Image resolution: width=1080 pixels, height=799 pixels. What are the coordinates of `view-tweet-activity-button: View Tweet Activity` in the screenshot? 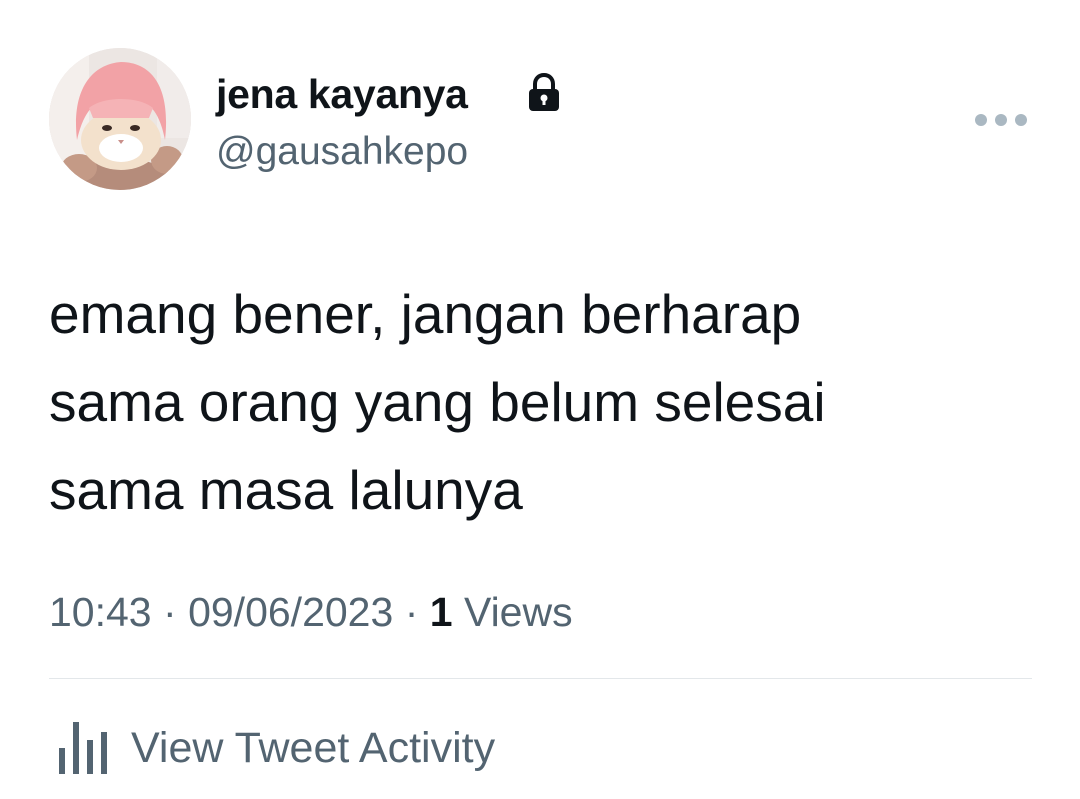 It's located at (276, 748).